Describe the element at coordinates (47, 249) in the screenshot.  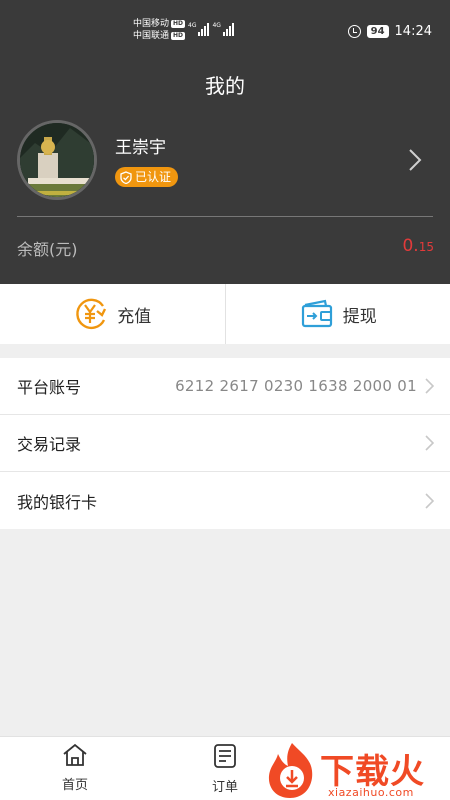
I see `balance-label: 余额(元)` at that location.